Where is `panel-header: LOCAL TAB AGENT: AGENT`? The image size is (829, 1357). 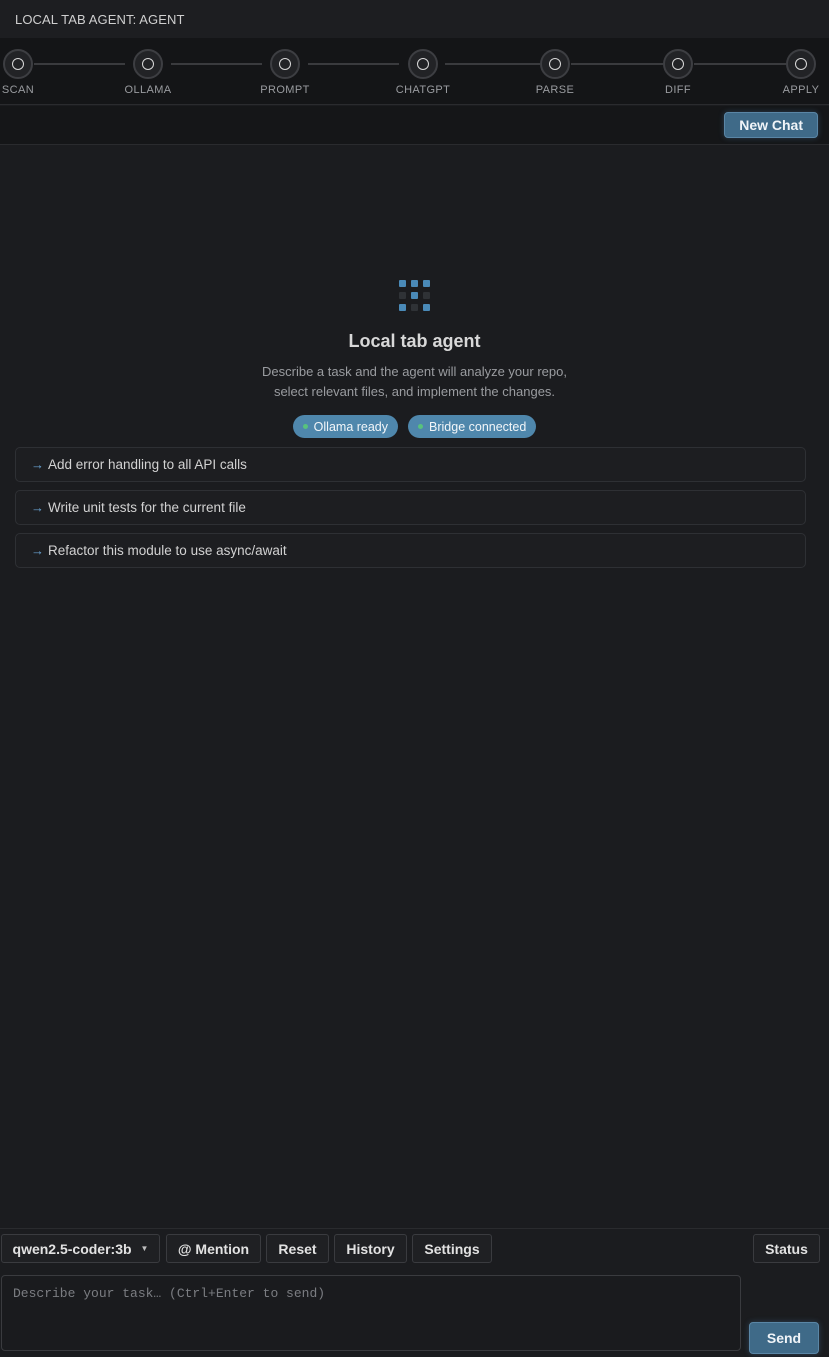
panel-header: LOCAL TAB AGENT: AGENT is located at coordinates (414, 19).